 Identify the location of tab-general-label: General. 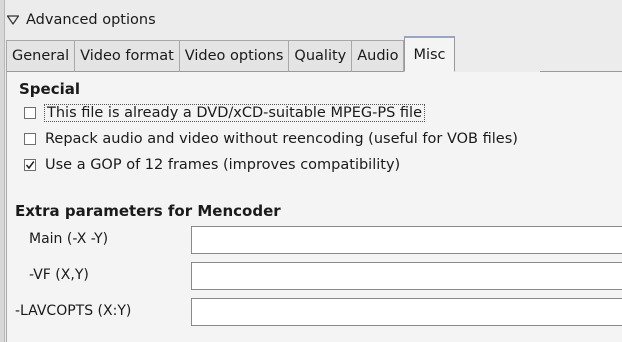
(41, 56).